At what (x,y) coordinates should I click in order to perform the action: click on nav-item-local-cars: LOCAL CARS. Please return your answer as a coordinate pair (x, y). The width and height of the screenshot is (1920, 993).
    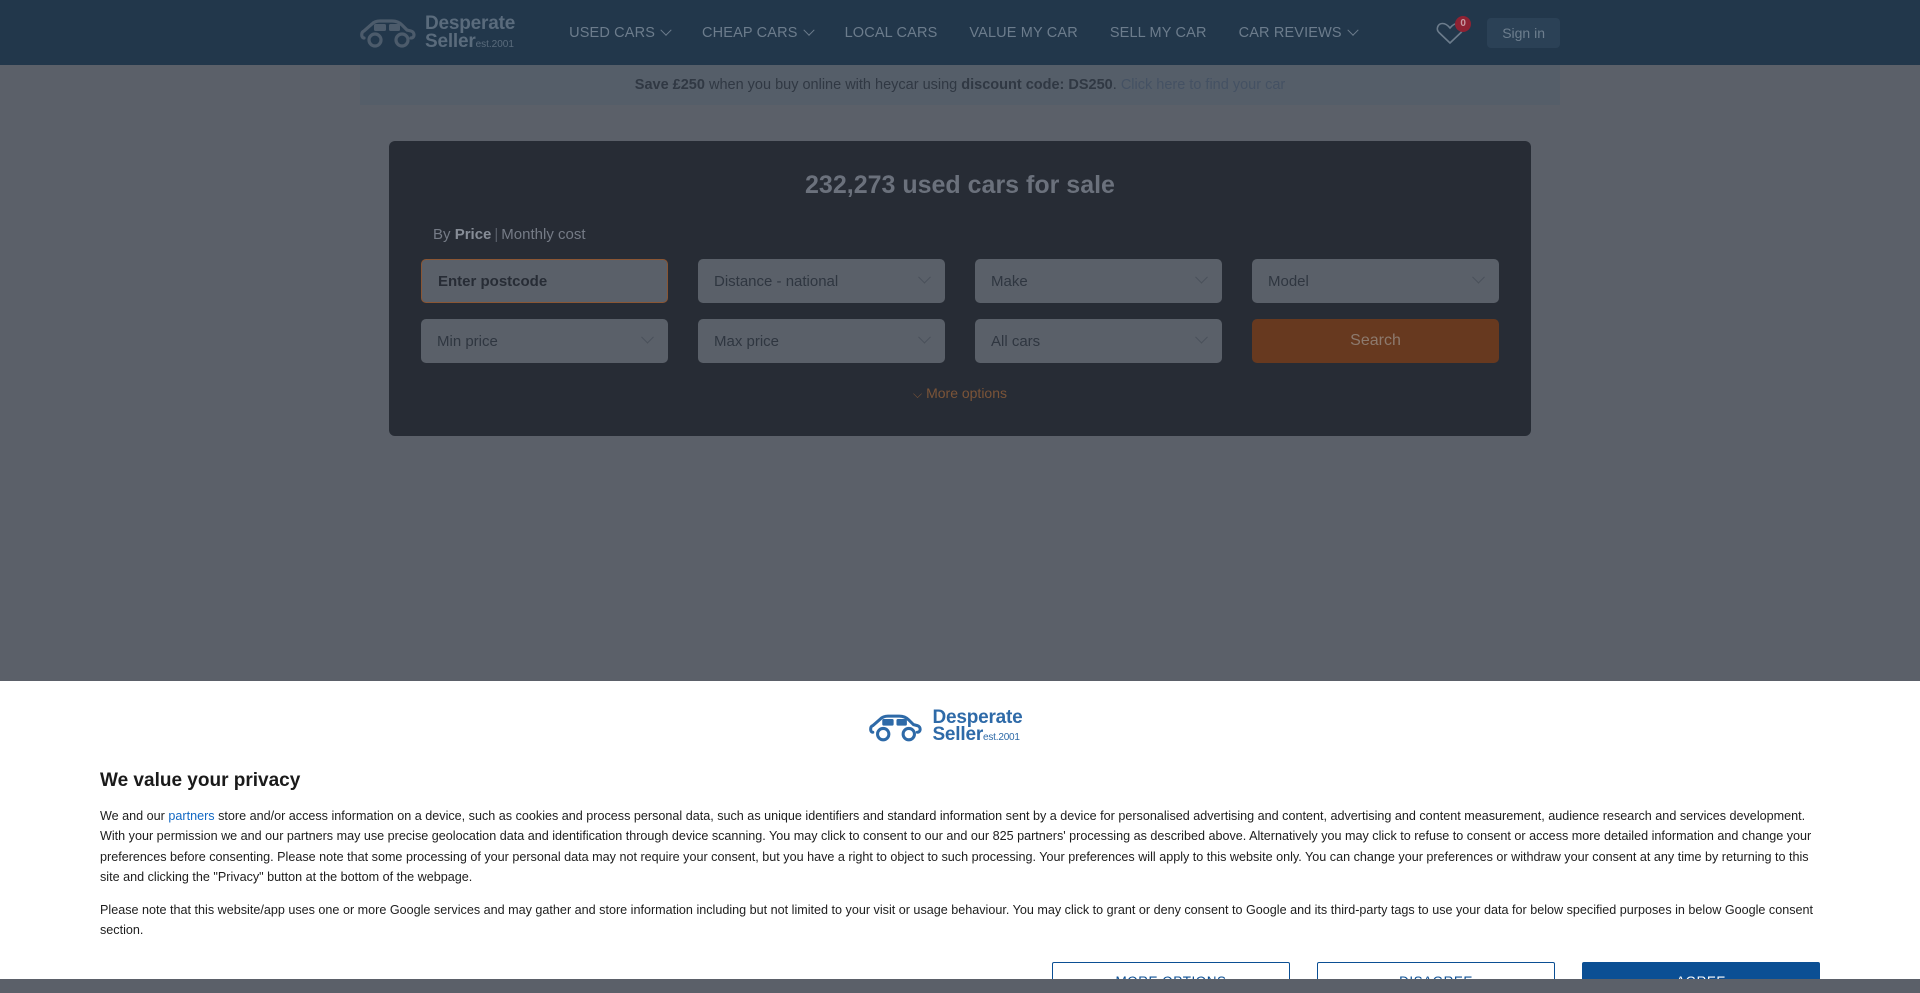
    Looking at the image, I should click on (891, 33).